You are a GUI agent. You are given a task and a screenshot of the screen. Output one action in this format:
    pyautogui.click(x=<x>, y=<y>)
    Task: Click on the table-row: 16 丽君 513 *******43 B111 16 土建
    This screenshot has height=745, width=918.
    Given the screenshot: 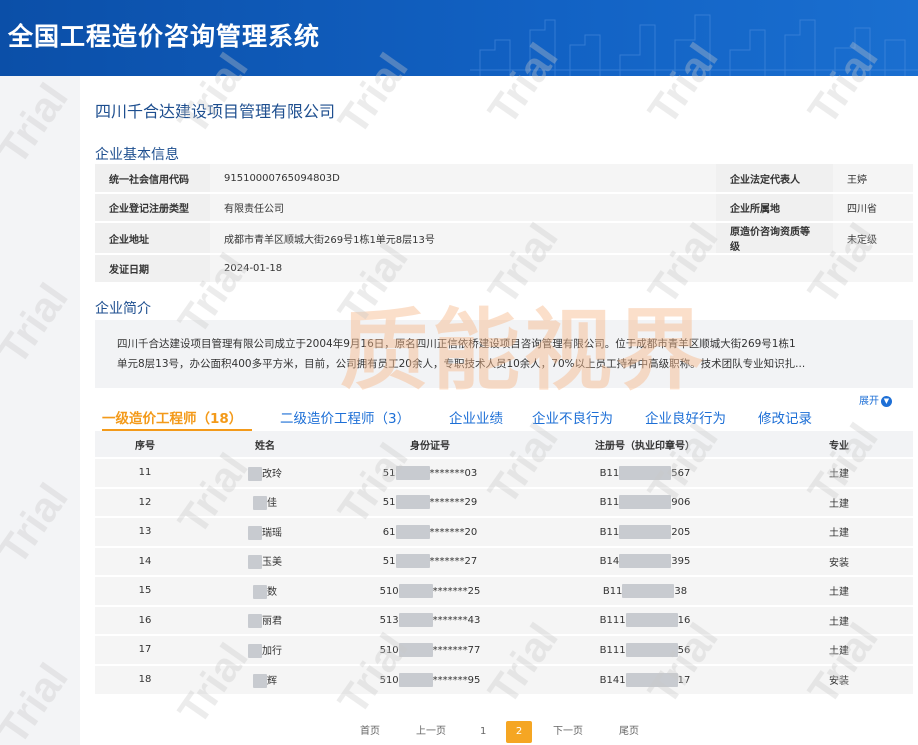 What is the action you would take?
    pyautogui.click(x=504, y=619)
    